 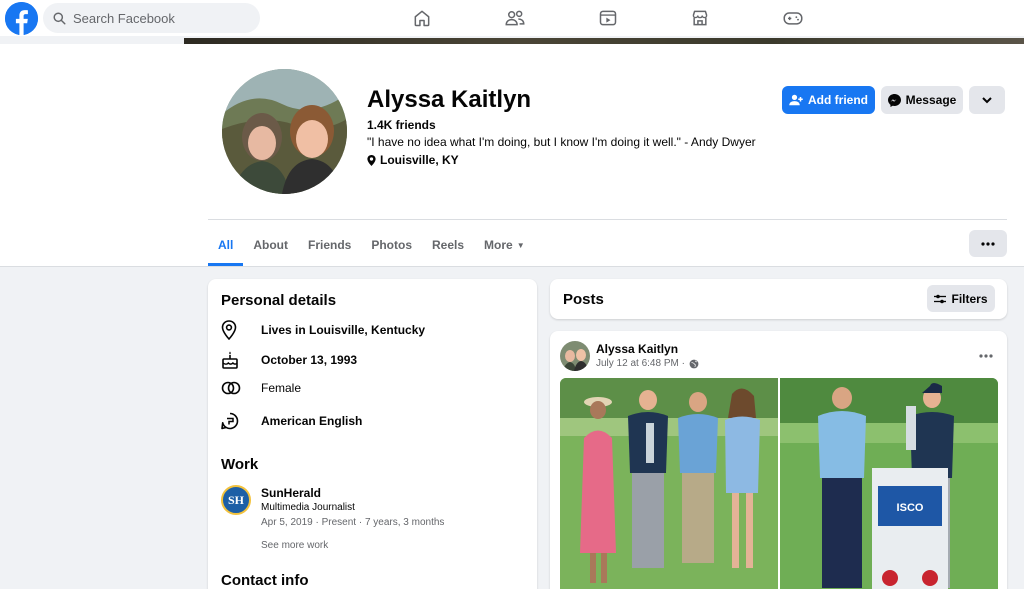 I want to click on tab-label: More, so click(x=498, y=245).